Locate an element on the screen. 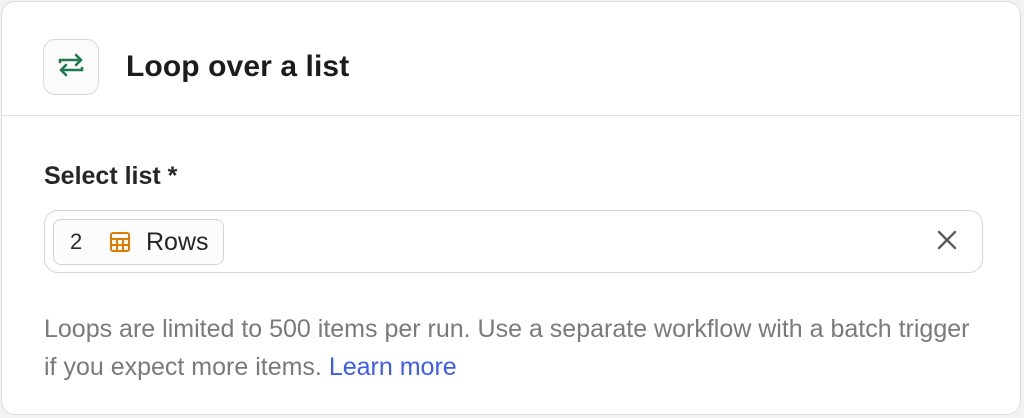 The width and height of the screenshot is (1024, 418). loop-icon-container is located at coordinates (71, 67).